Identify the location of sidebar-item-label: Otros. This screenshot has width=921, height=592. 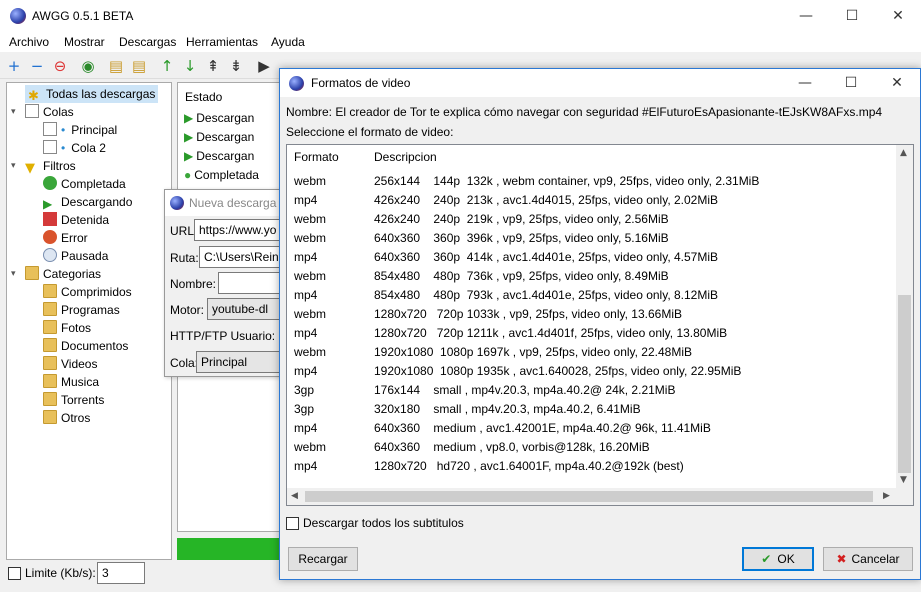
(76, 418).